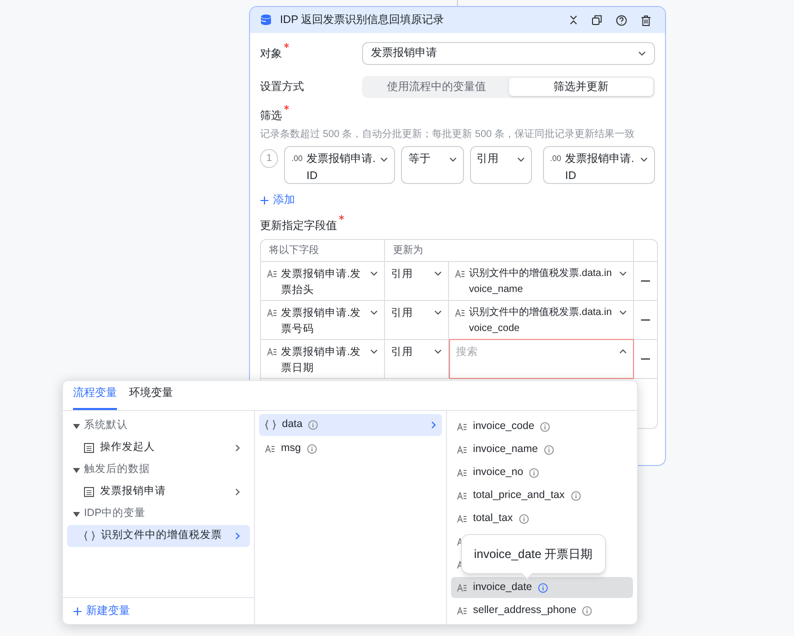 Image resolution: width=794 pixels, height=636 pixels. Describe the element at coordinates (158, 536) in the screenshot. I see `variable-item: 识别文件中的增值税发票` at that location.